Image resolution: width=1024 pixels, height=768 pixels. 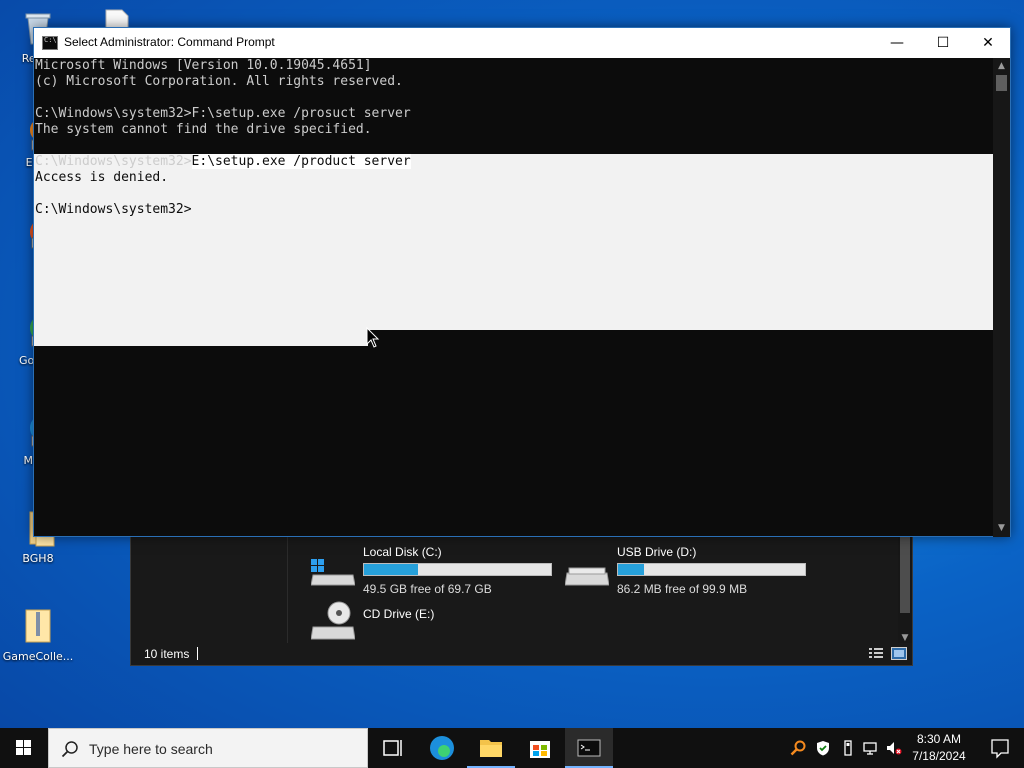 I want to click on file-explorer-icon, so click(x=491, y=748).